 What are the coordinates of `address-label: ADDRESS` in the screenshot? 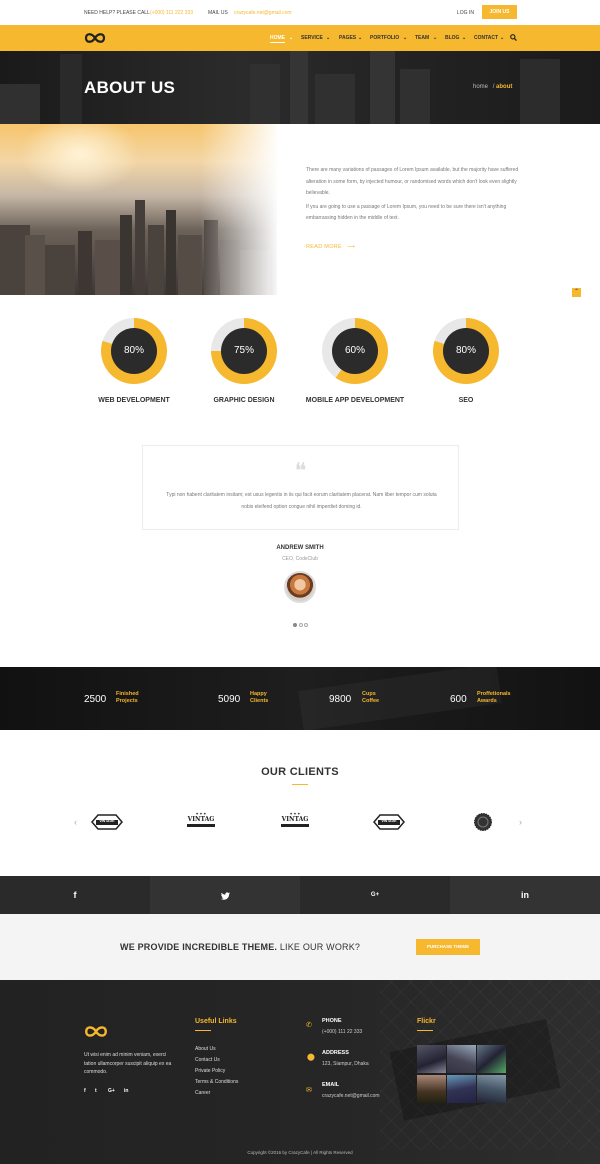 It's located at (335, 1053).